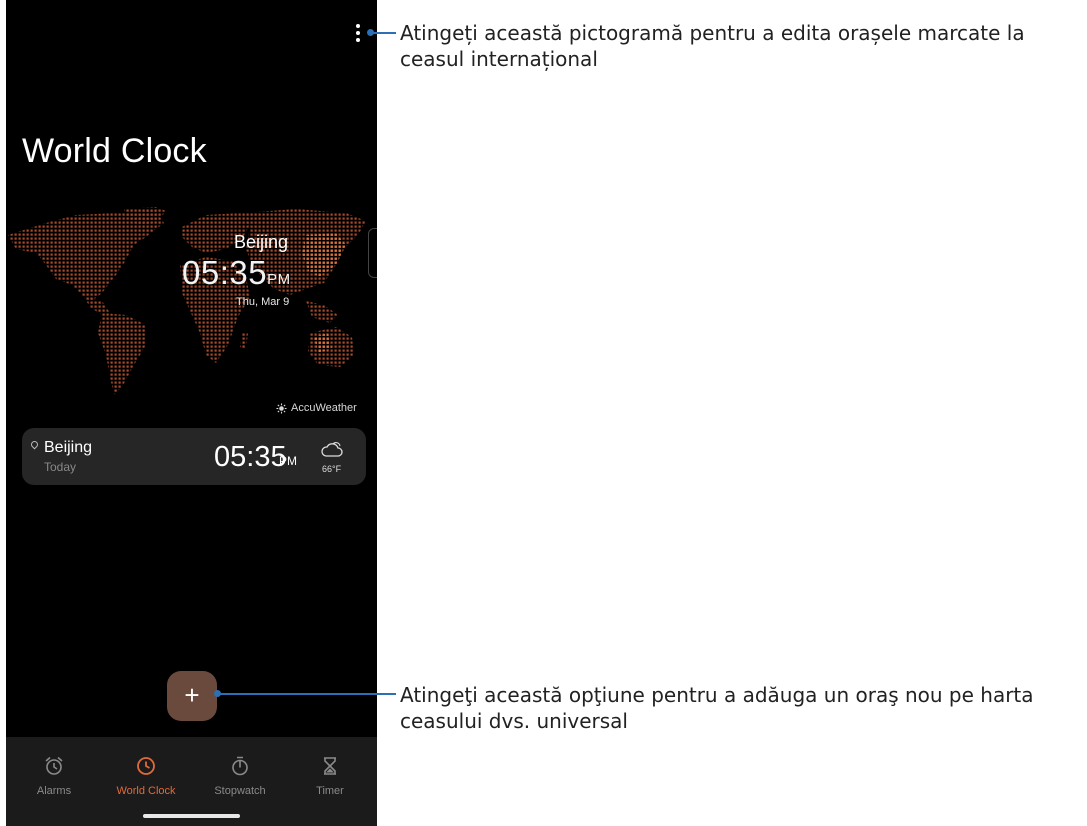  Describe the element at coordinates (261, 242) in the screenshot. I see `map-city-label: Beijing` at that location.